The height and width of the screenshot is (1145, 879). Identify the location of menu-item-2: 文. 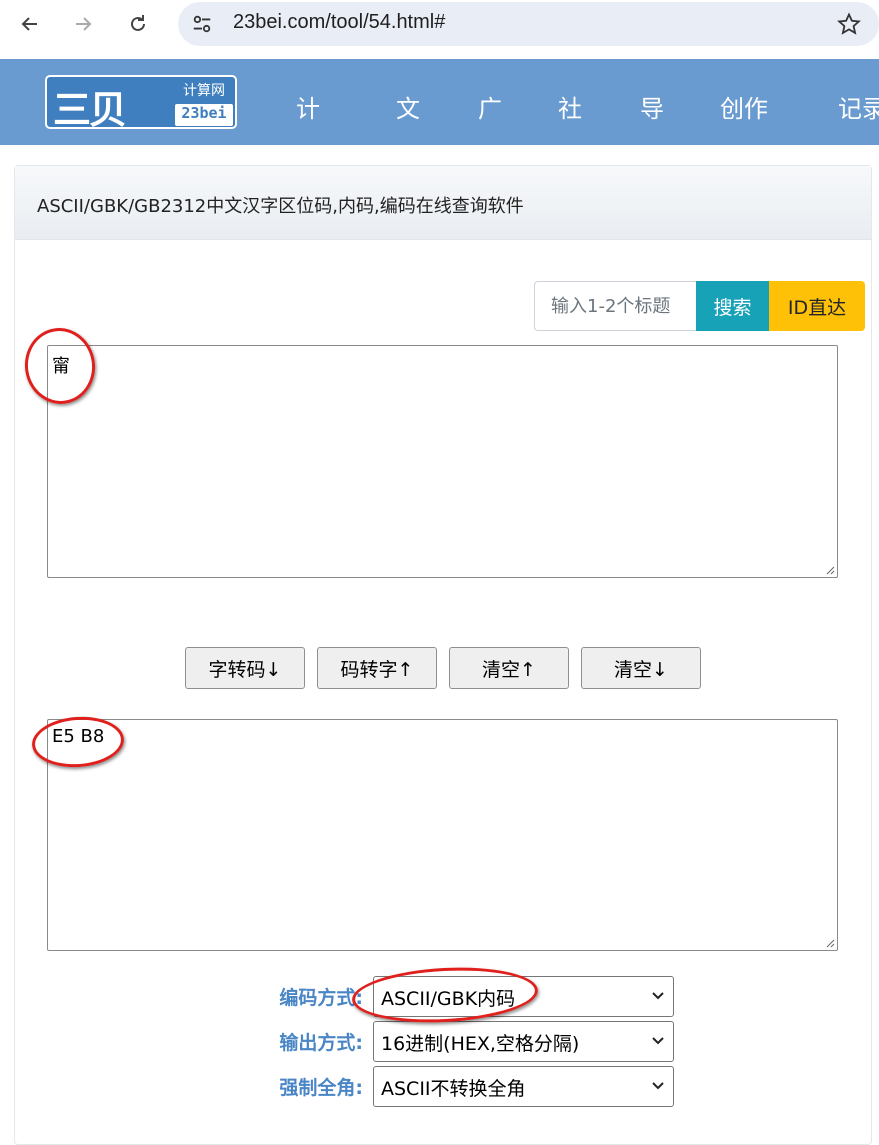
(408, 106).